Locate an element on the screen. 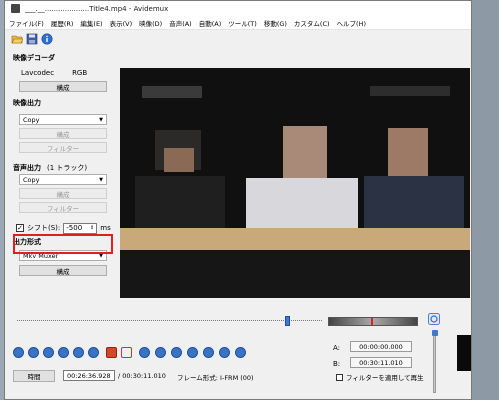  shift-unit: ms is located at coordinates (105, 228).